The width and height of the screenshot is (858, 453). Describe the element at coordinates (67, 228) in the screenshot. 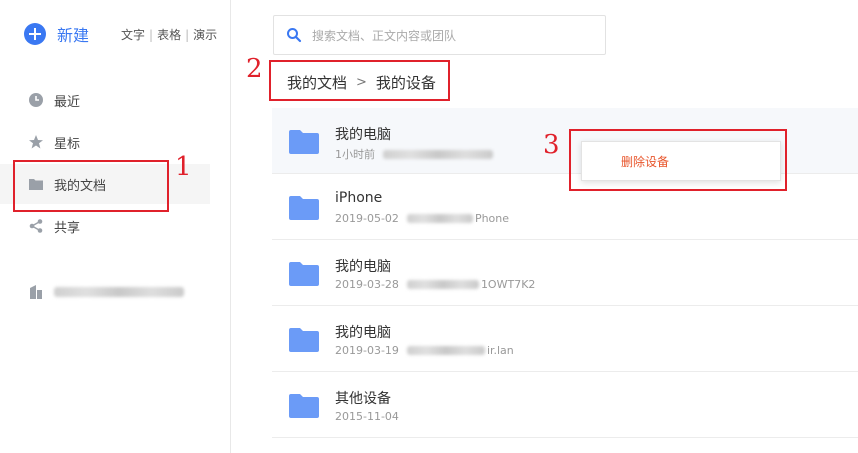

I see `sidebar-item-label: 共享` at that location.